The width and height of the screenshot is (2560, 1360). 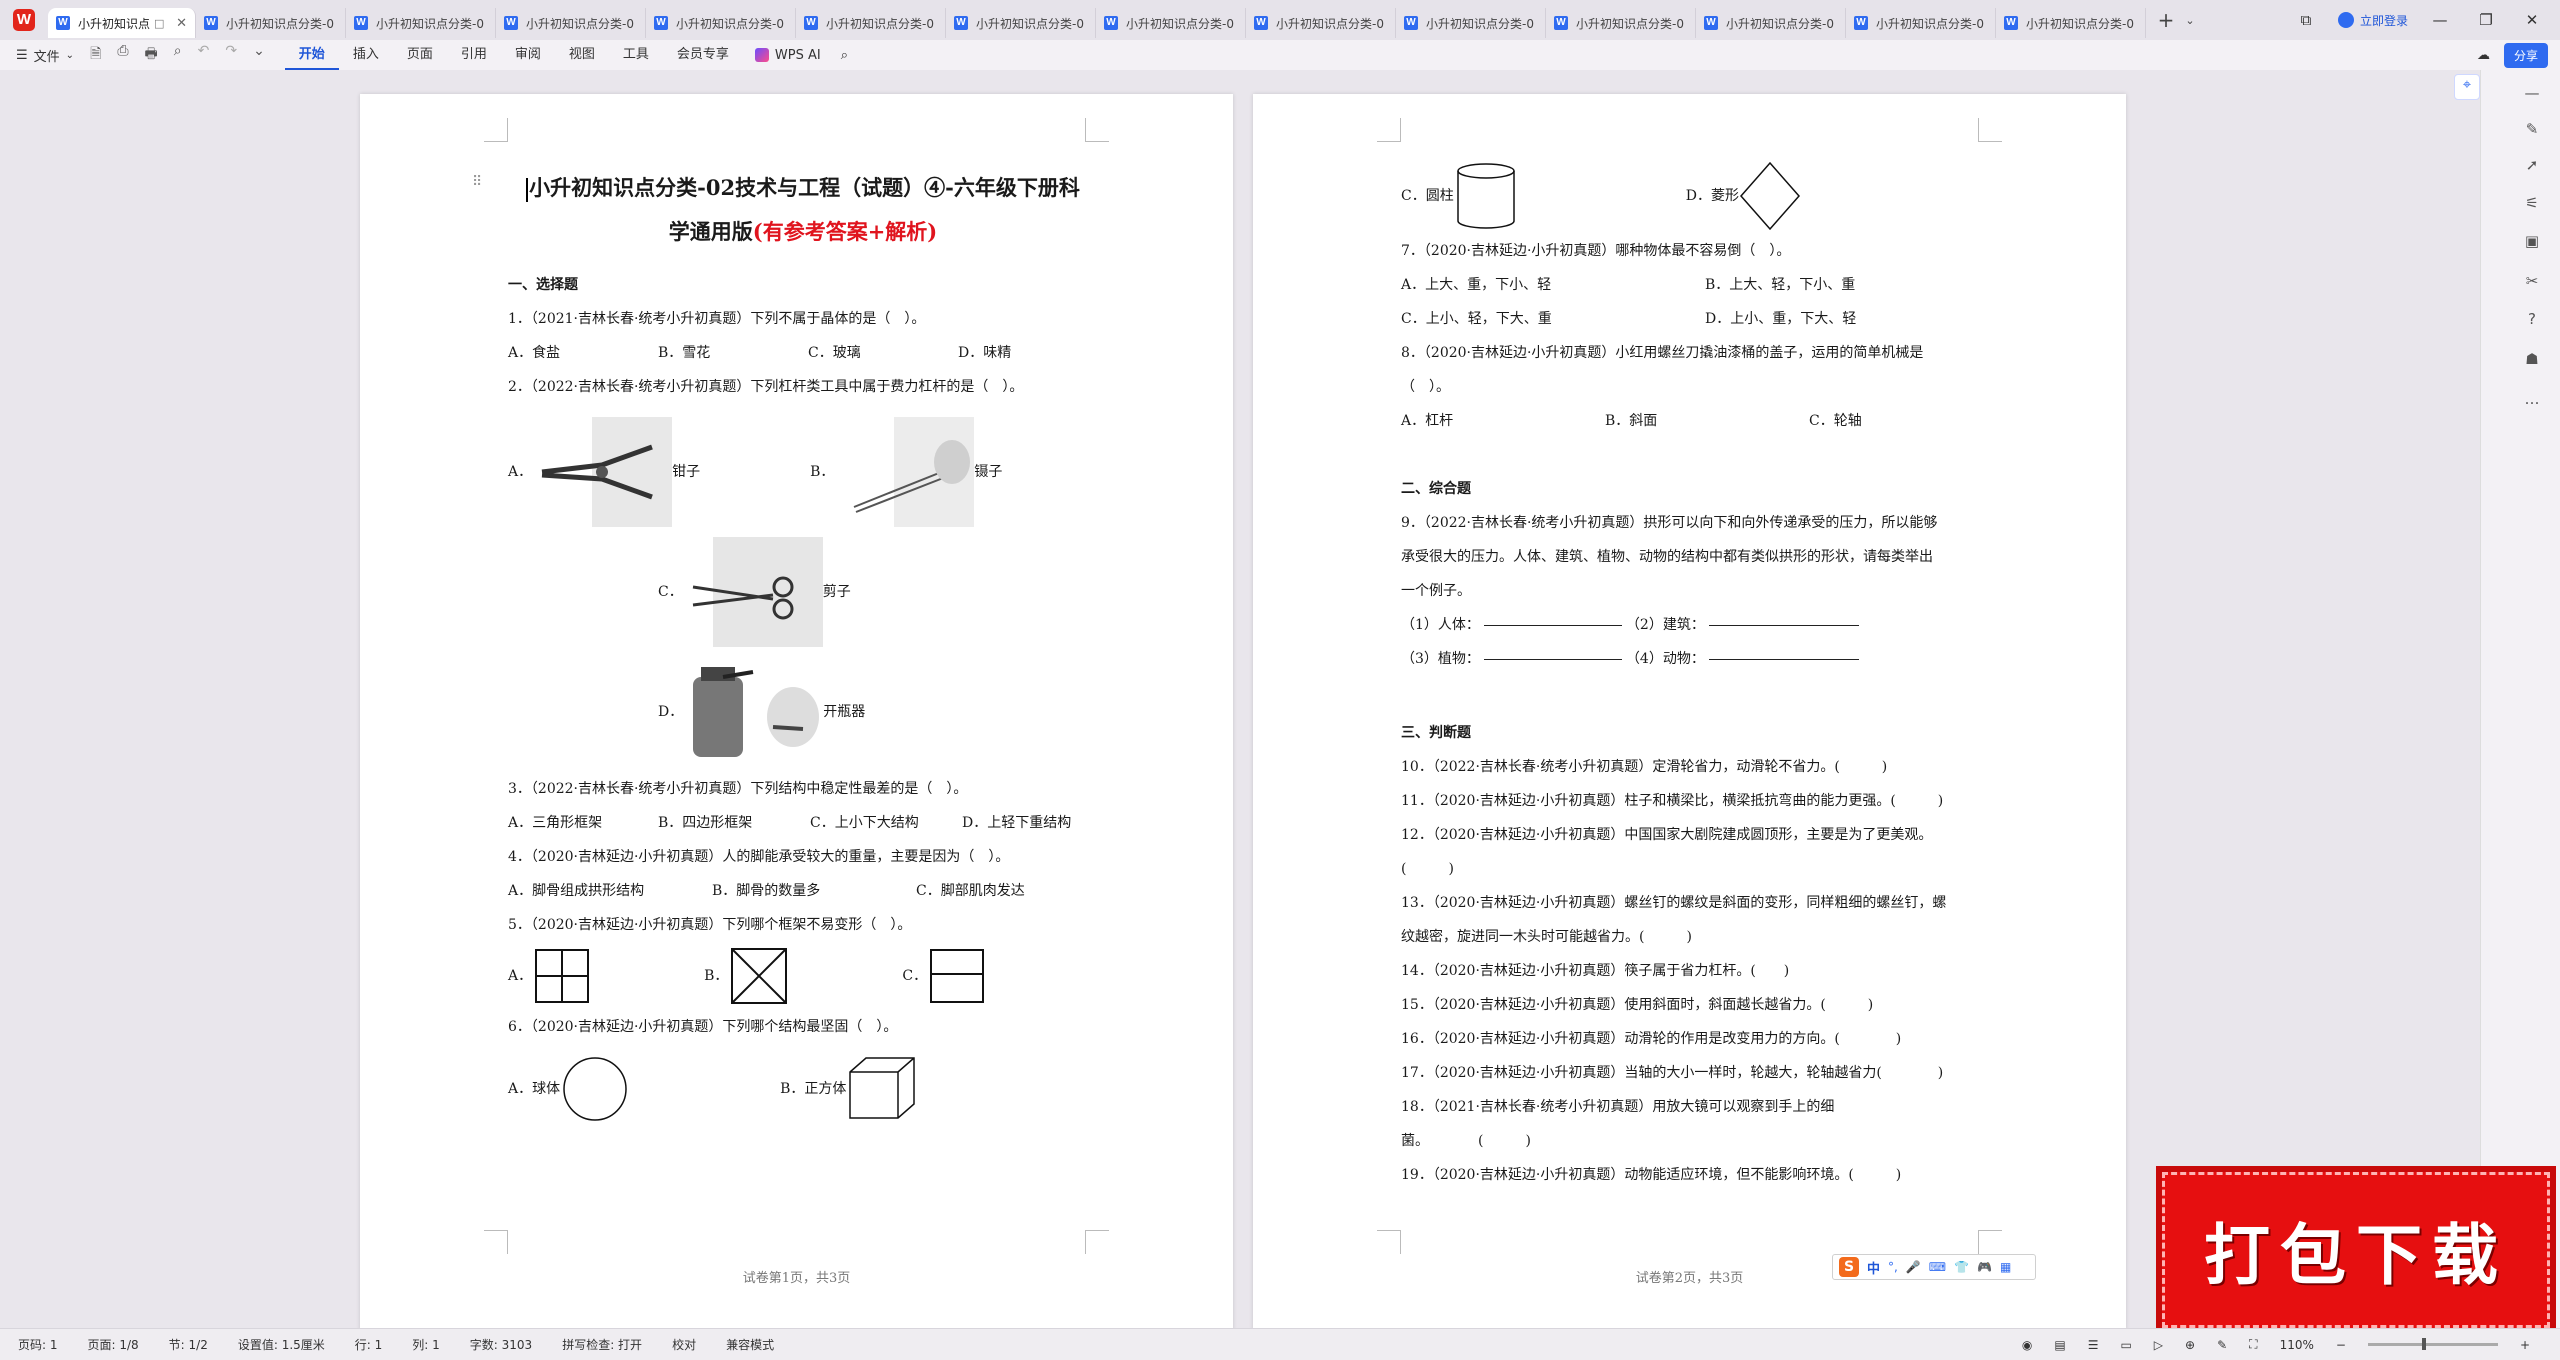 What do you see at coordinates (178, 55) in the screenshot?
I see `print-preview-icon: ⌕` at bounding box center [178, 55].